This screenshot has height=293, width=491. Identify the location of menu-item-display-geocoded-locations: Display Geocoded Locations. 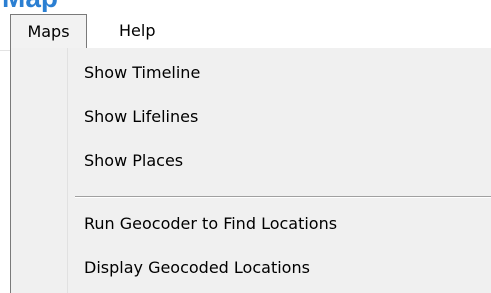
(279, 268).